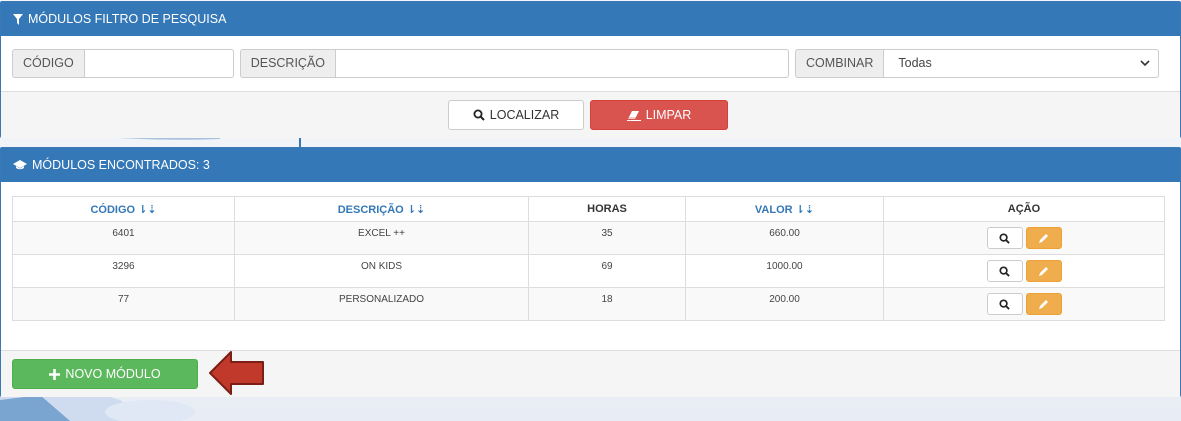 The image size is (1181, 421). I want to click on column-header-acao: AÇÃO, so click(1024, 209).